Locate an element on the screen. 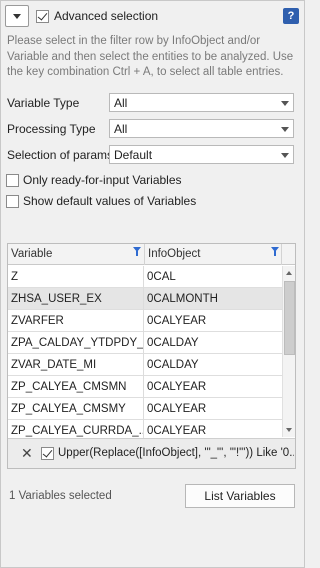 The width and height of the screenshot is (320, 568). table-row: ZP_CALYEA_CMSMY 0CALYEAR is located at coordinates (145, 409).